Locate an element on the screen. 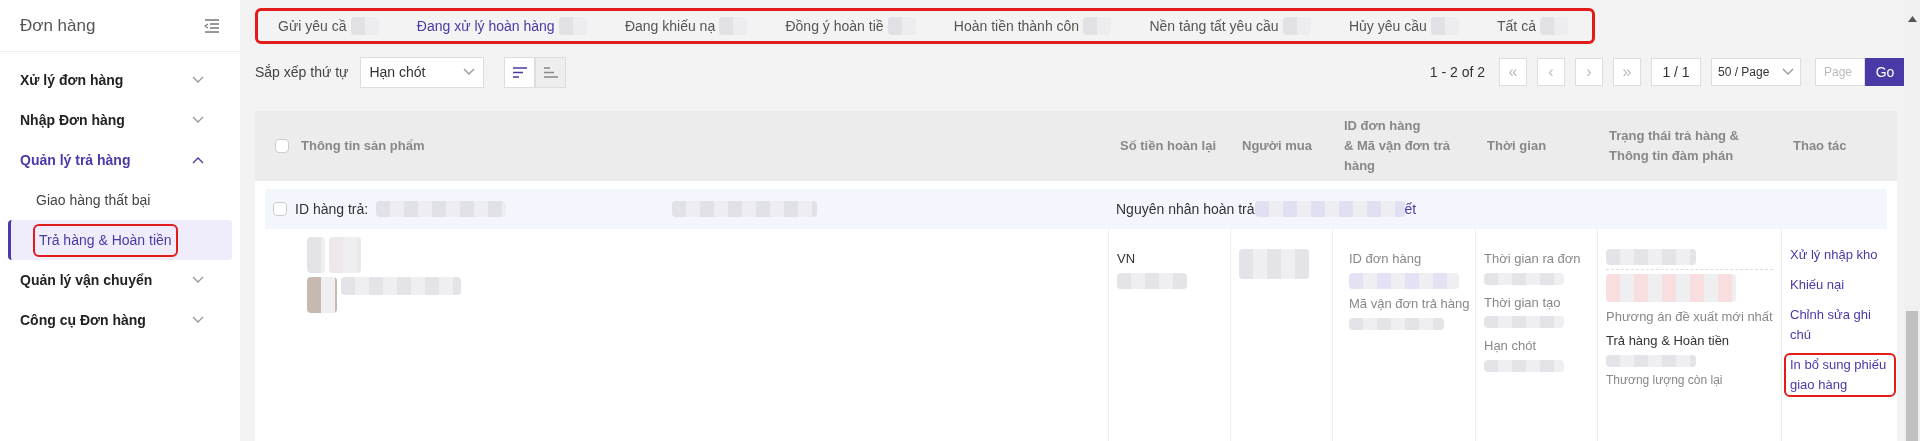 The image size is (1920, 441). refund-amount: VN is located at coordinates (1127, 259).